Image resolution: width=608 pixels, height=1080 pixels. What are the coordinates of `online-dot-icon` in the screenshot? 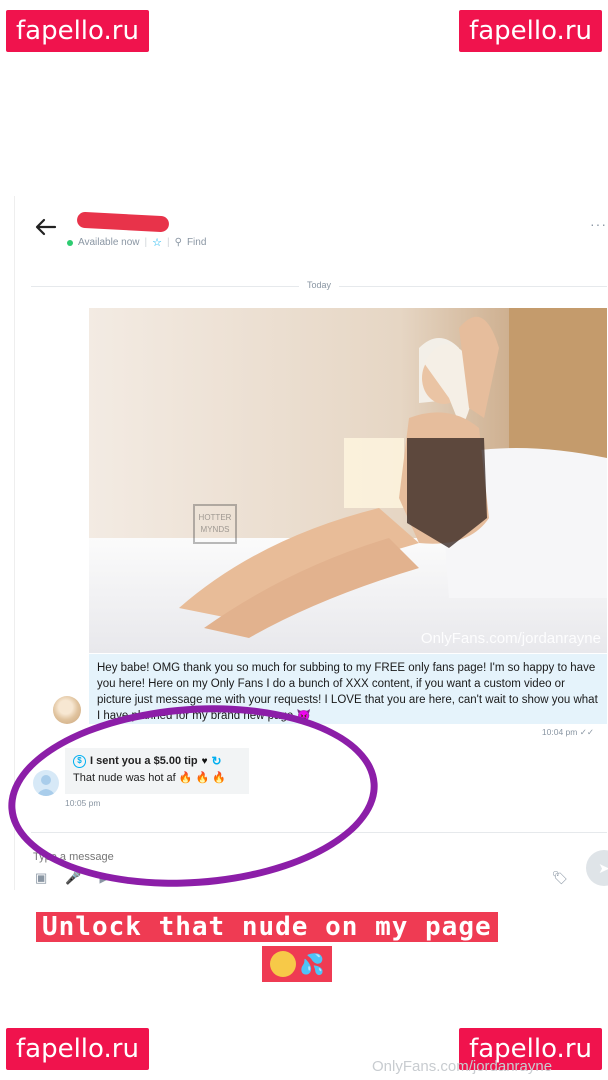 It's located at (70, 242).